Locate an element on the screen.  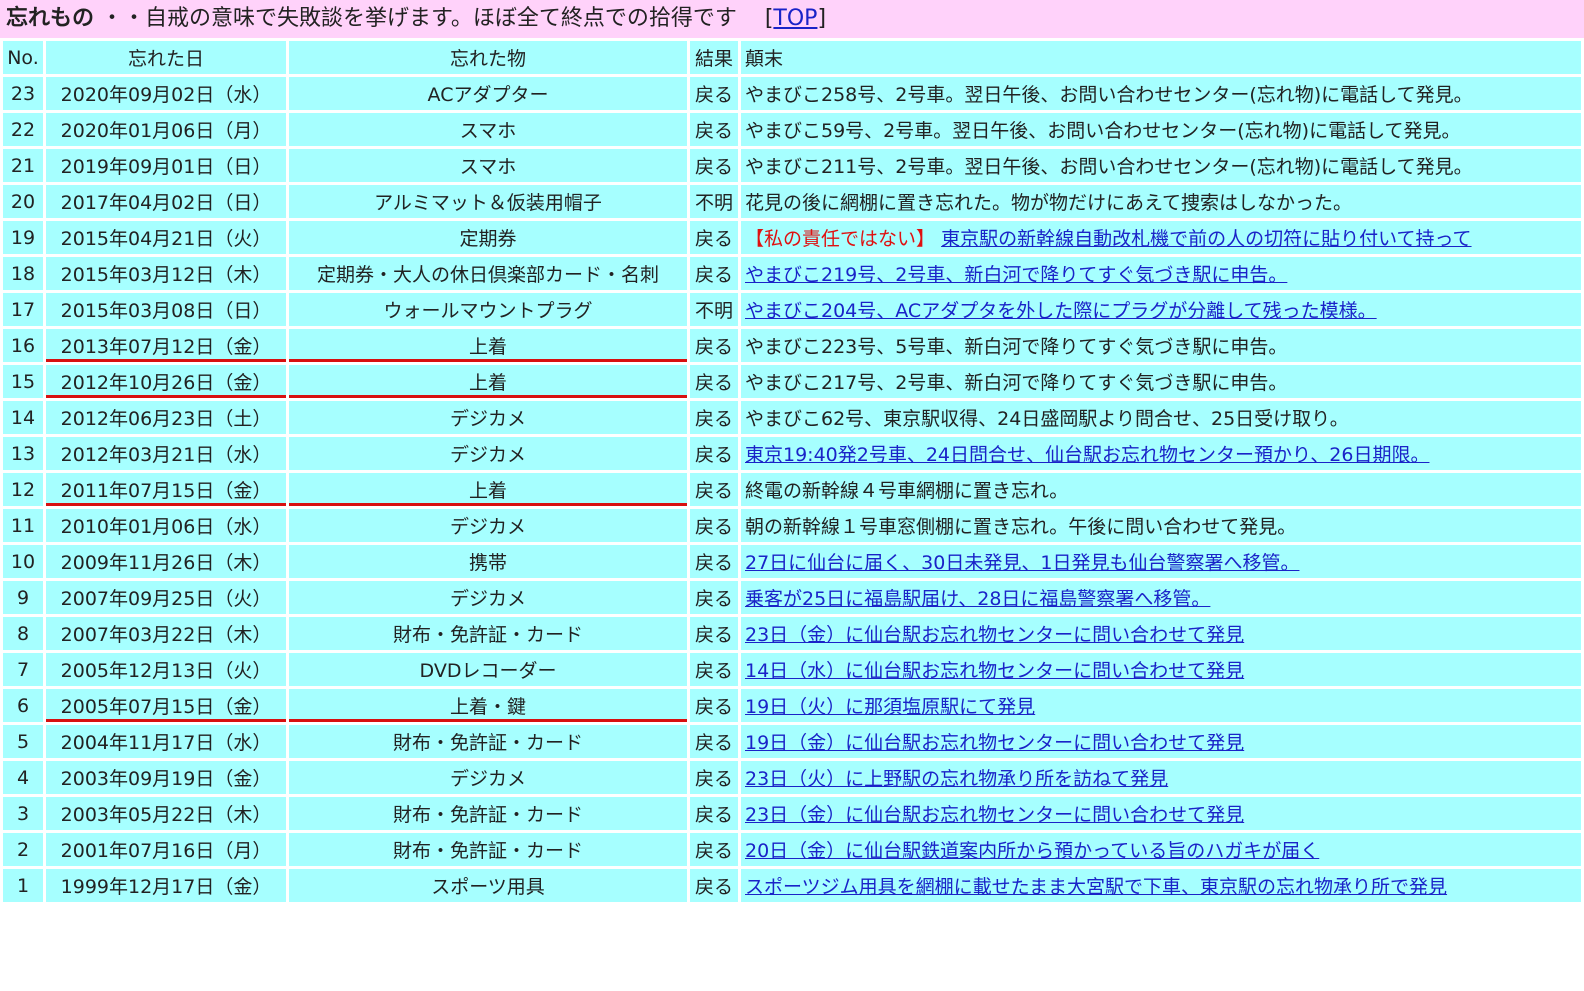
row-item: 上着 is located at coordinates (488, 489).